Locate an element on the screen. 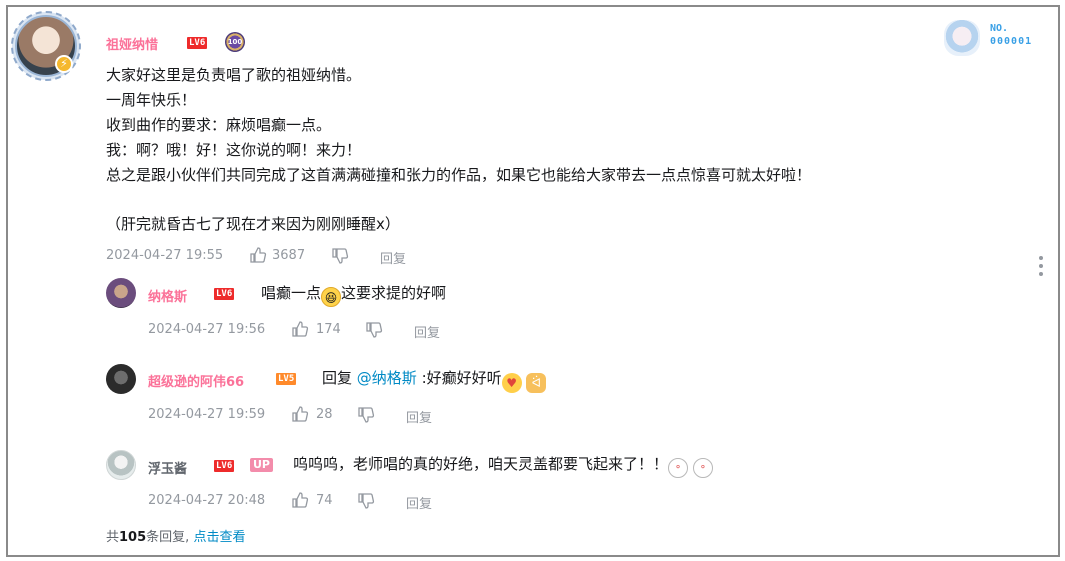 This screenshot has height=561, width=1065. comment-line-3: 收到曲作的要求：麻烦唱癫一点。 is located at coordinates (219, 125).